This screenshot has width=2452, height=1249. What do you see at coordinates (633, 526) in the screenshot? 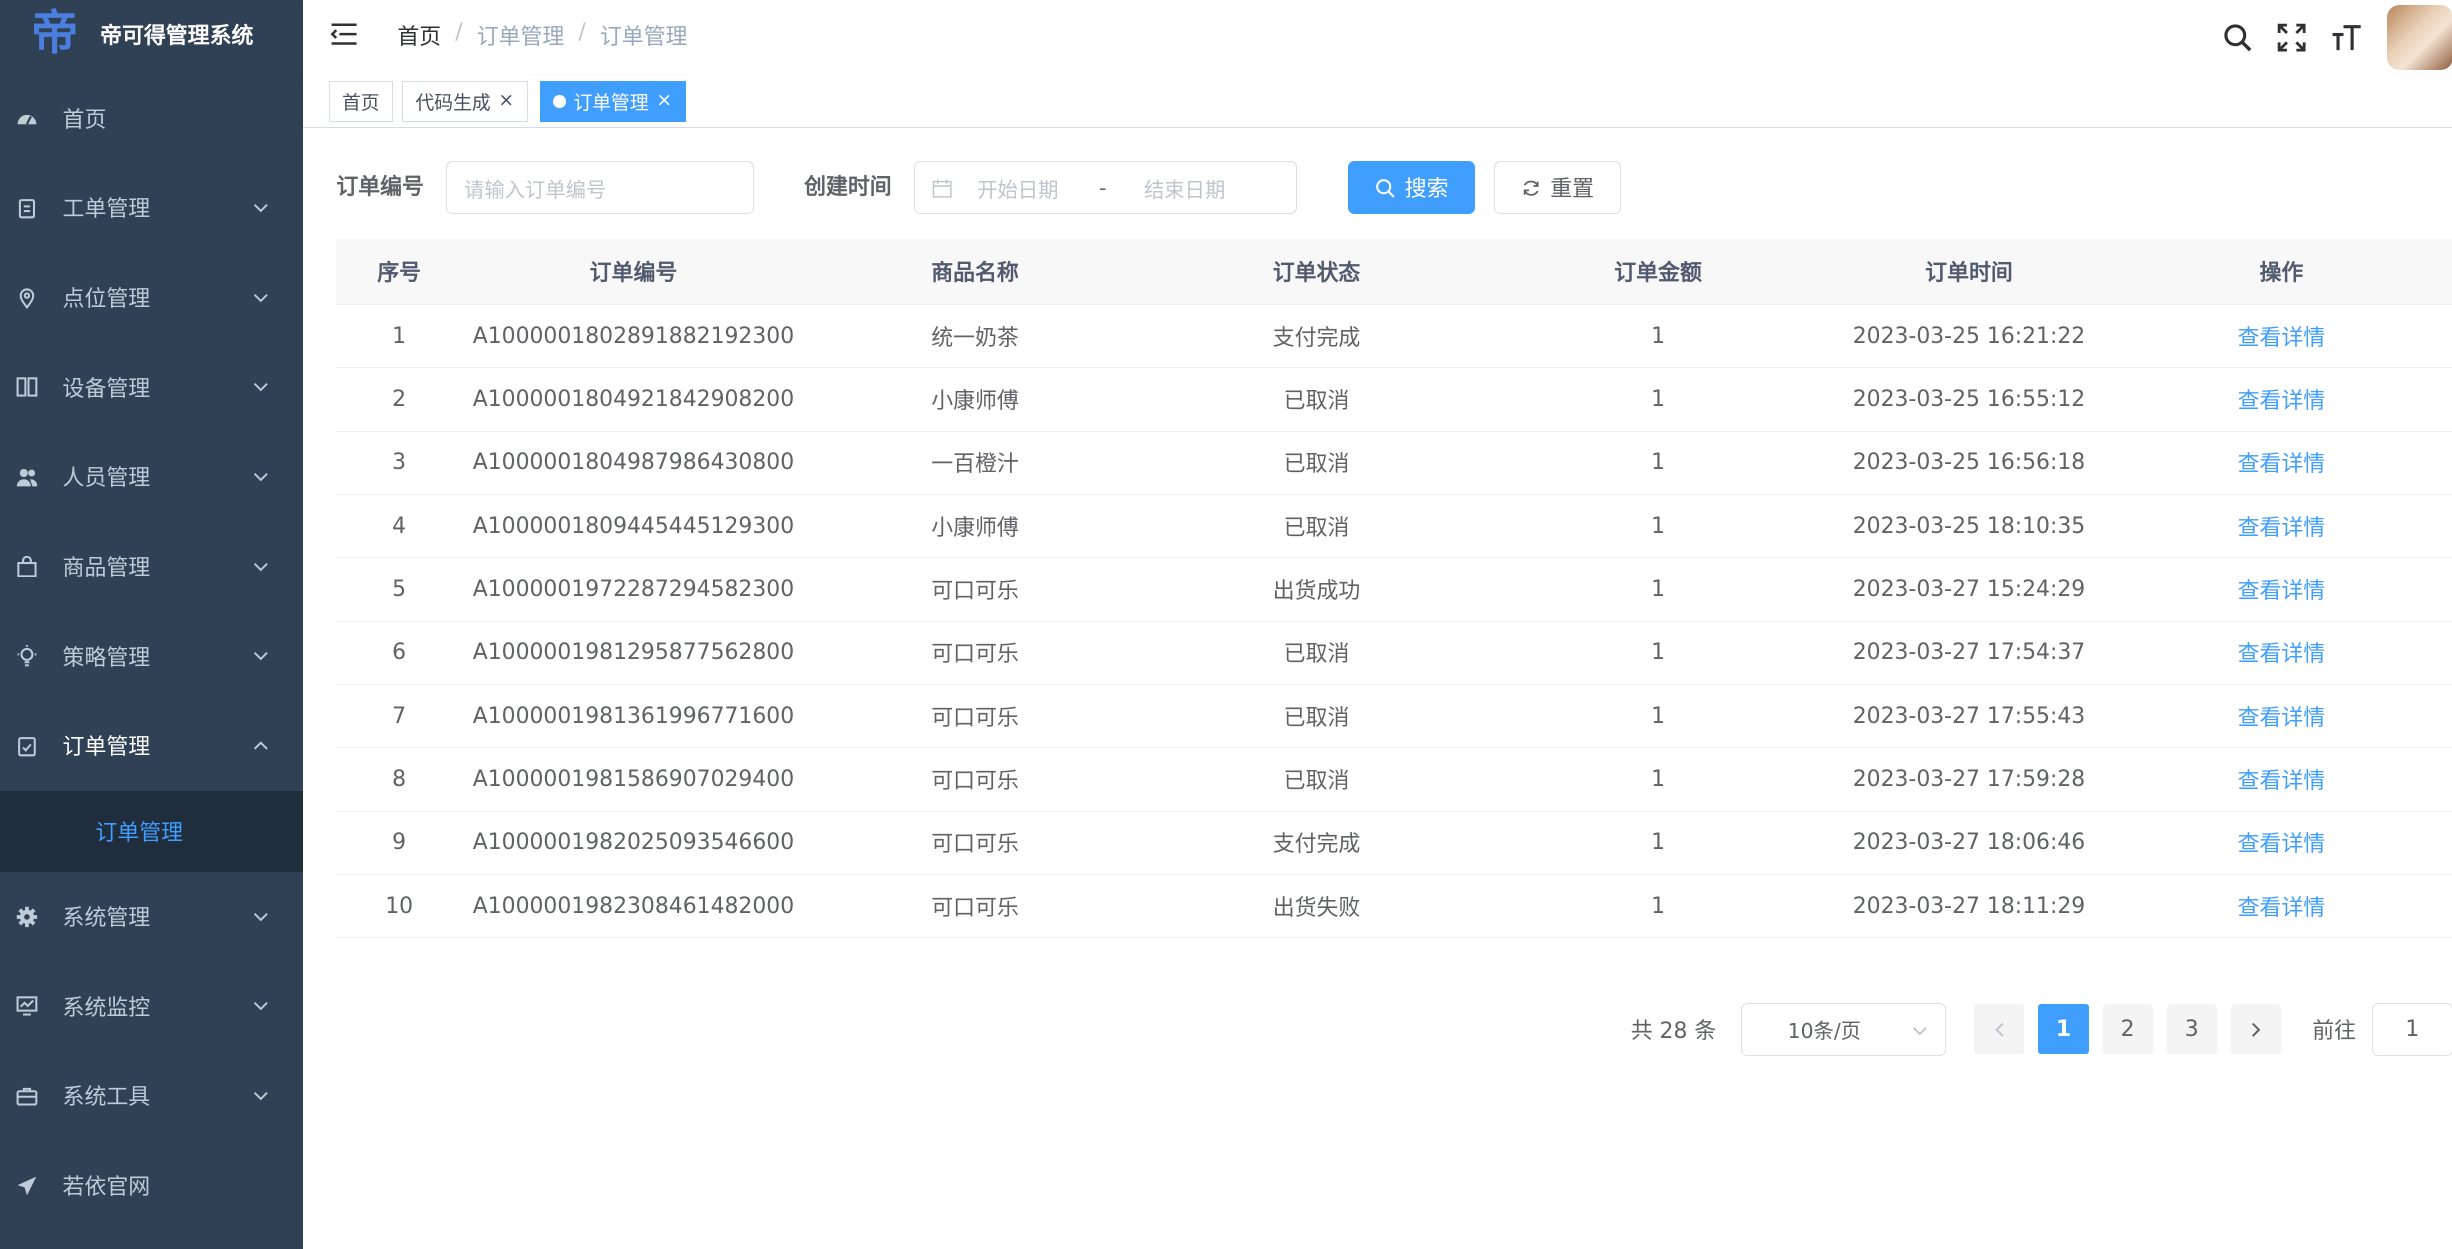
I see `table-cell: A1000001809445445129300` at bounding box center [633, 526].